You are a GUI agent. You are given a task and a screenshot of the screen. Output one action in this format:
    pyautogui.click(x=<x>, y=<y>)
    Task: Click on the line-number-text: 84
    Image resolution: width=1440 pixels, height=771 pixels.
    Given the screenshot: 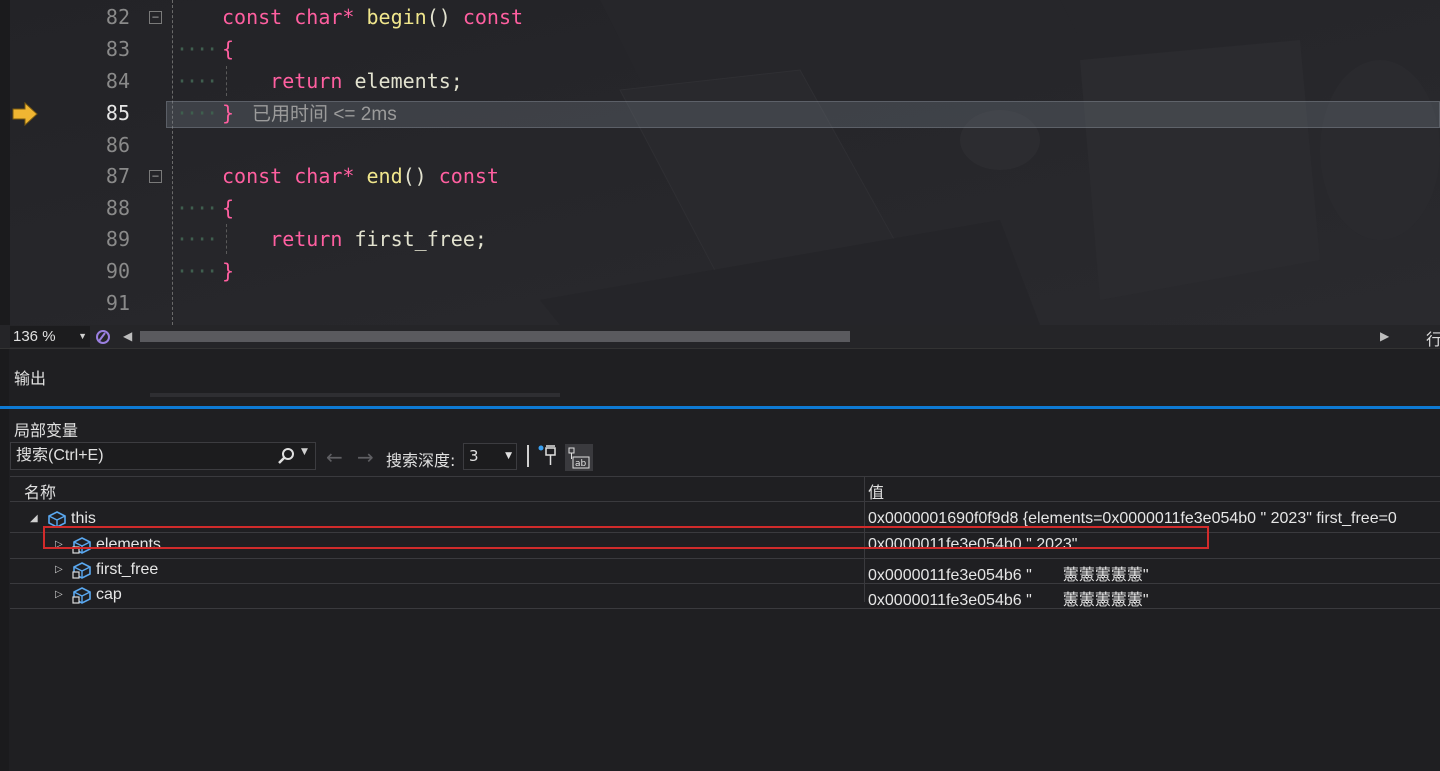 What is the action you would take?
    pyautogui.click(x=117, y=81)
    